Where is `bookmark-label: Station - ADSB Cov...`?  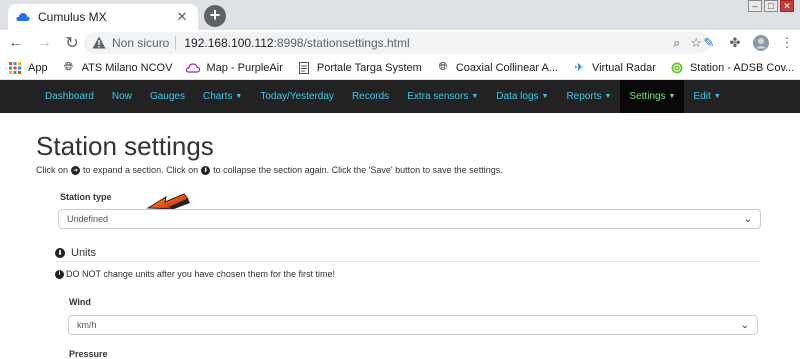
bookmark-label: Station - ADSB Cov... is located at coordinates (742, 67).